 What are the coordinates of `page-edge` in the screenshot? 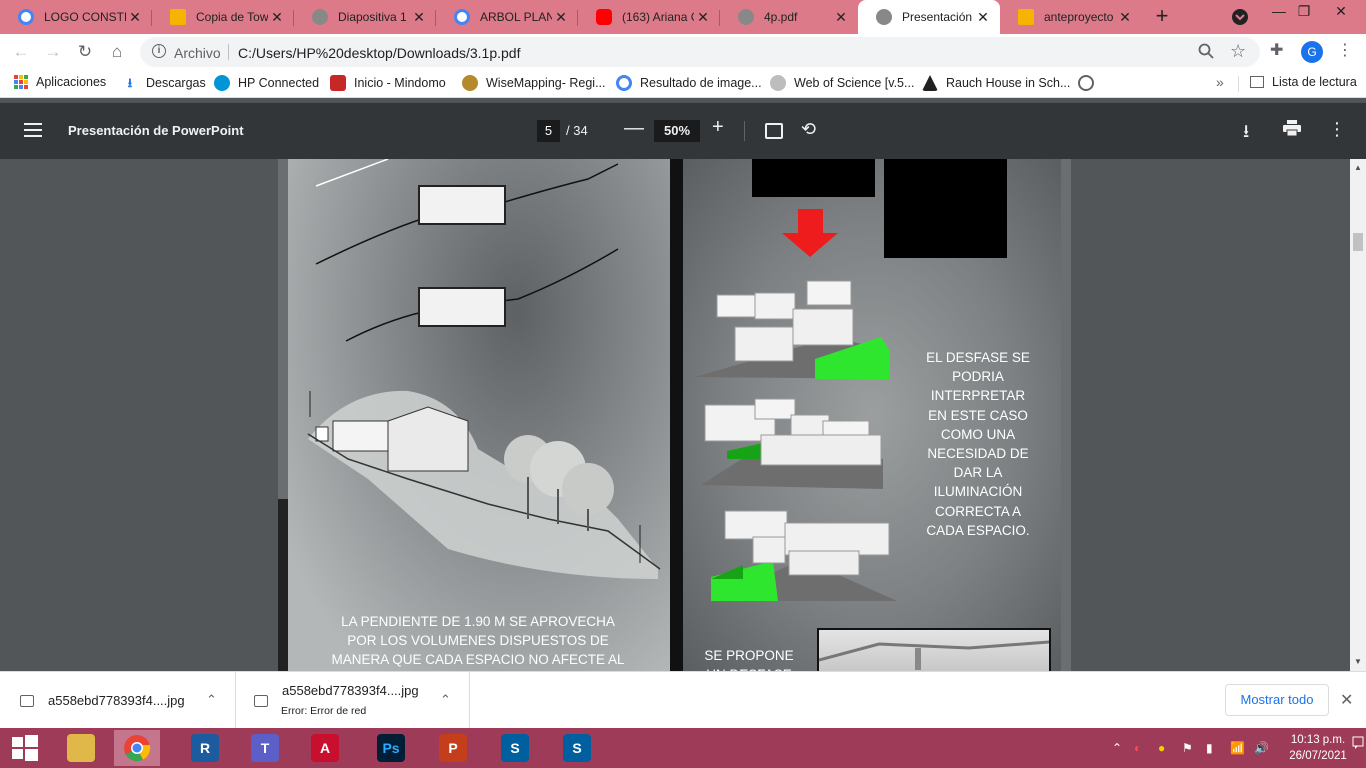 It's located at (283, 585).